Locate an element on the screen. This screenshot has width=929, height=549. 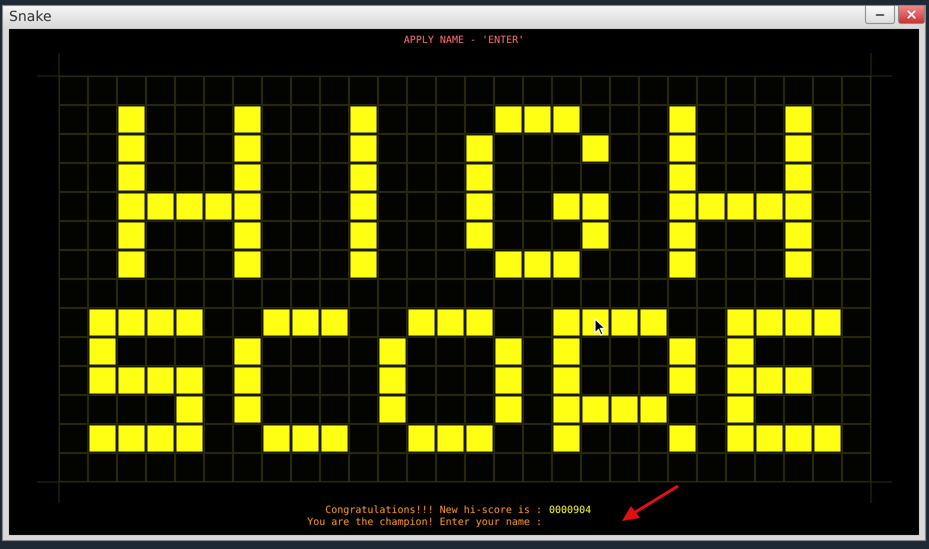
hi-score-value: 0000904 is located at coordinates (570, 511).